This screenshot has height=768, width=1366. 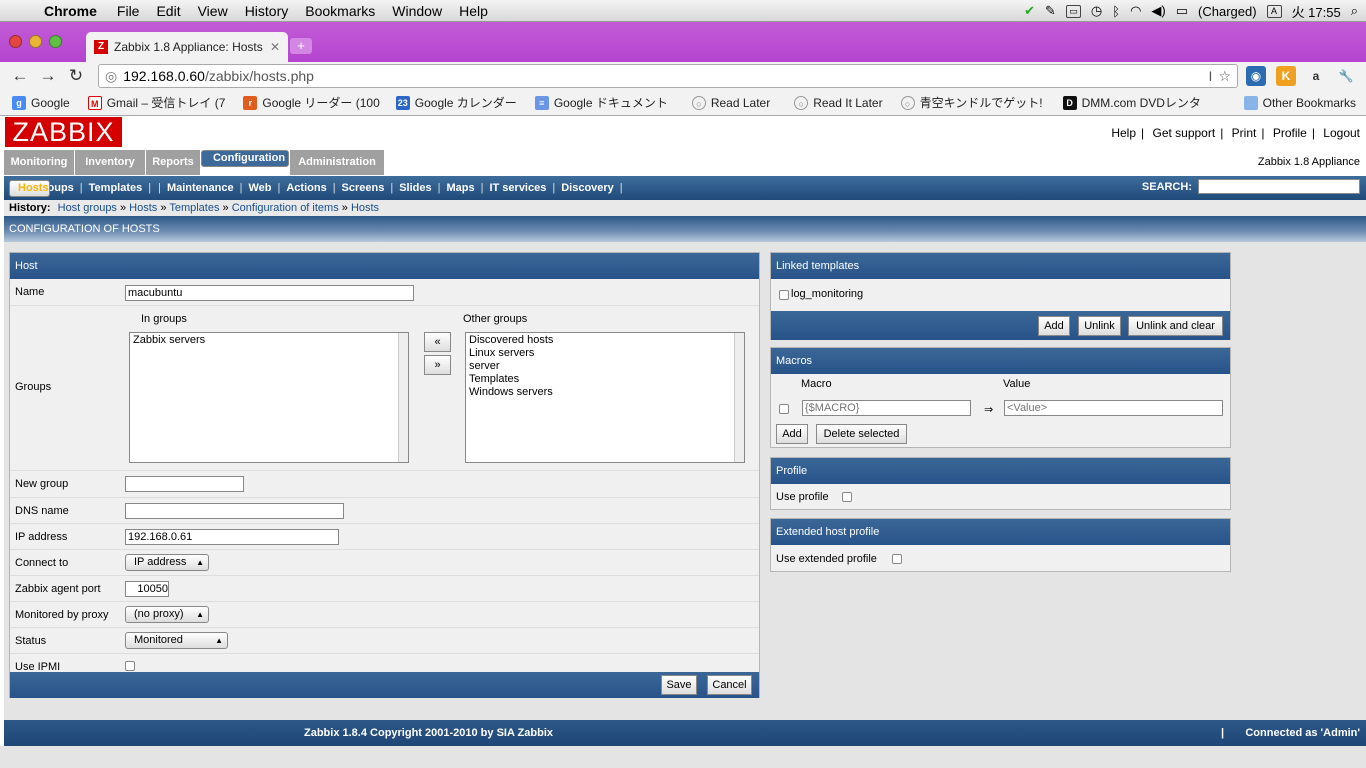 What do you see at coordinates (311, 102) in the screenshot?
I see `bookmark-google-reader: r Google リーダー (100` at bounding box center [311, 102].